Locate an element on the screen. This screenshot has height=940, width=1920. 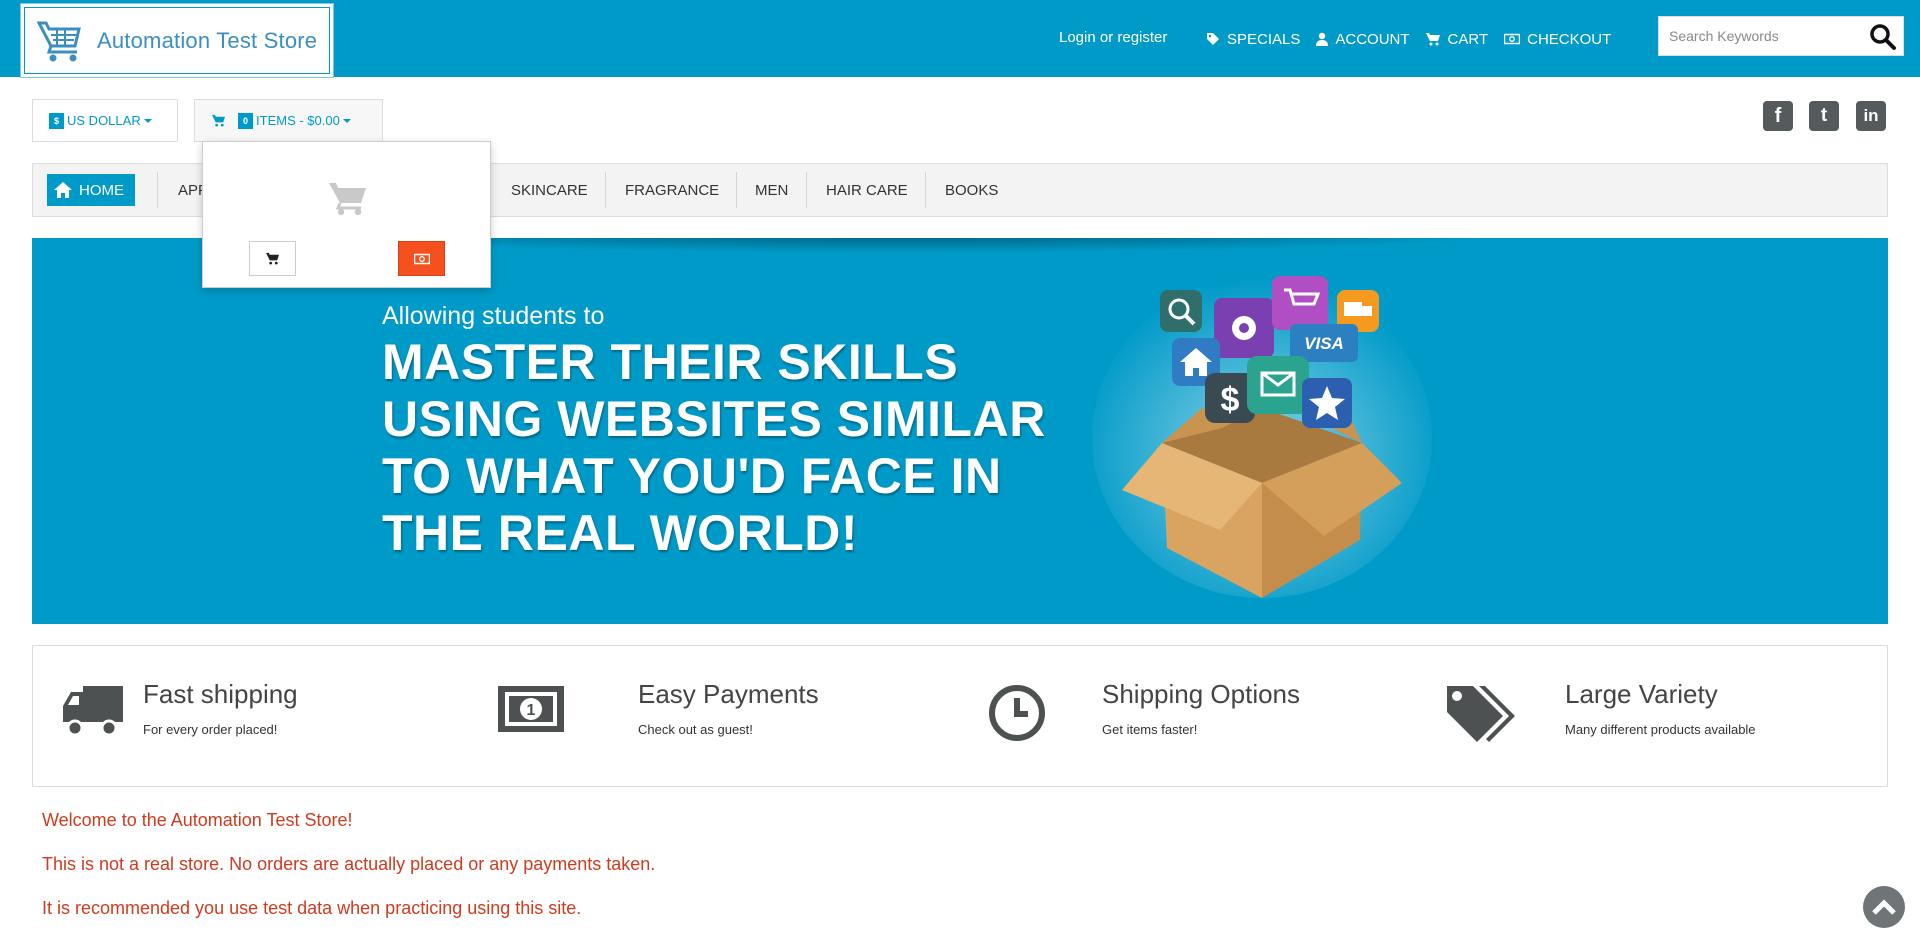
cart-dropdown-button: 0 ITEMS - $0.00 is located at coordinates (288, 120).